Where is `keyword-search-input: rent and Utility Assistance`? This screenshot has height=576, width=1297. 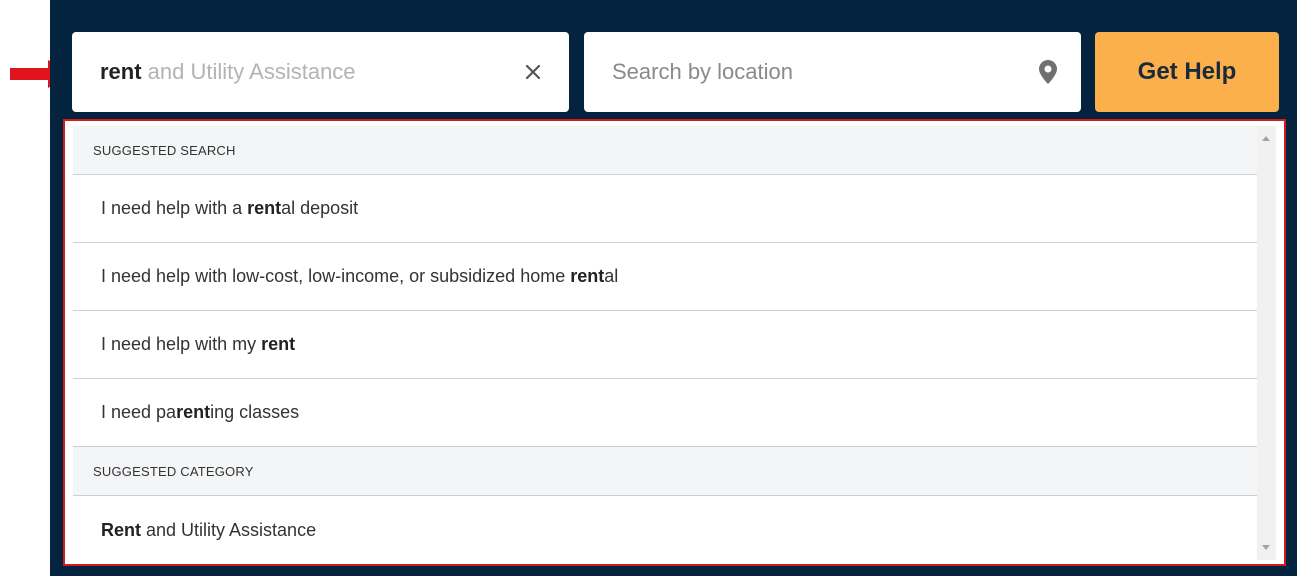 keyword-search-input: rent and Utility Assistance is located at coordinates (320, 72).